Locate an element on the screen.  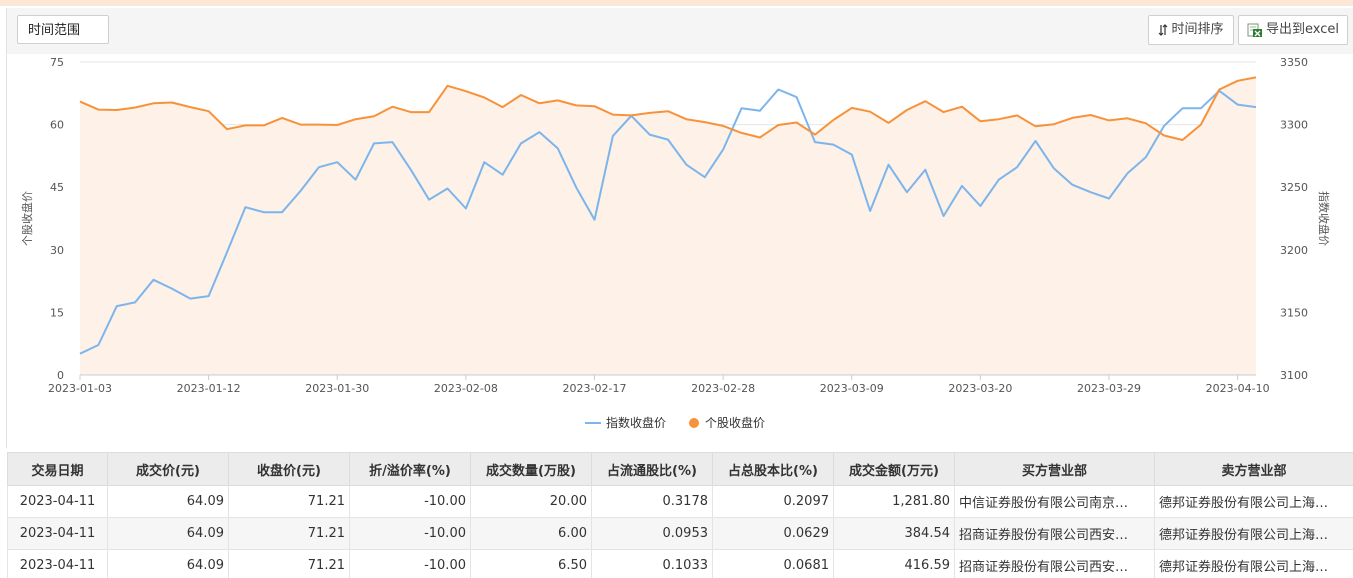
y-left-tick-label: 30 is located at coordinates (57, 250).